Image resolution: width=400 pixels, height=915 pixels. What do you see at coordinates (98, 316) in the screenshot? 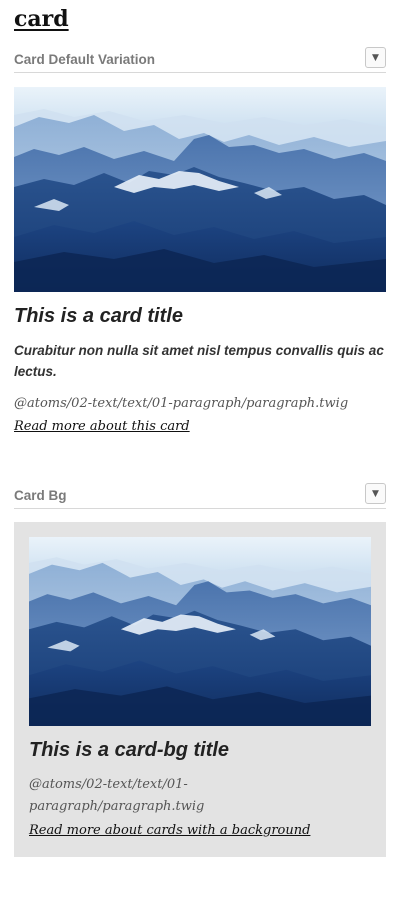
I see `card-title: This is a card title` at bounding box center [98, 316].